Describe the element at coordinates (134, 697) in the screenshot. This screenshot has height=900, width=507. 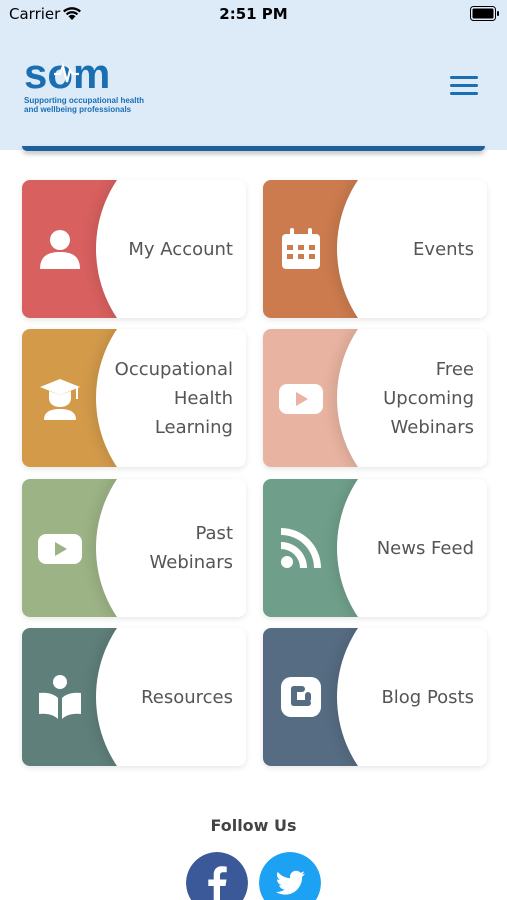
I see `menu-tile-resources: Resources` at that location.